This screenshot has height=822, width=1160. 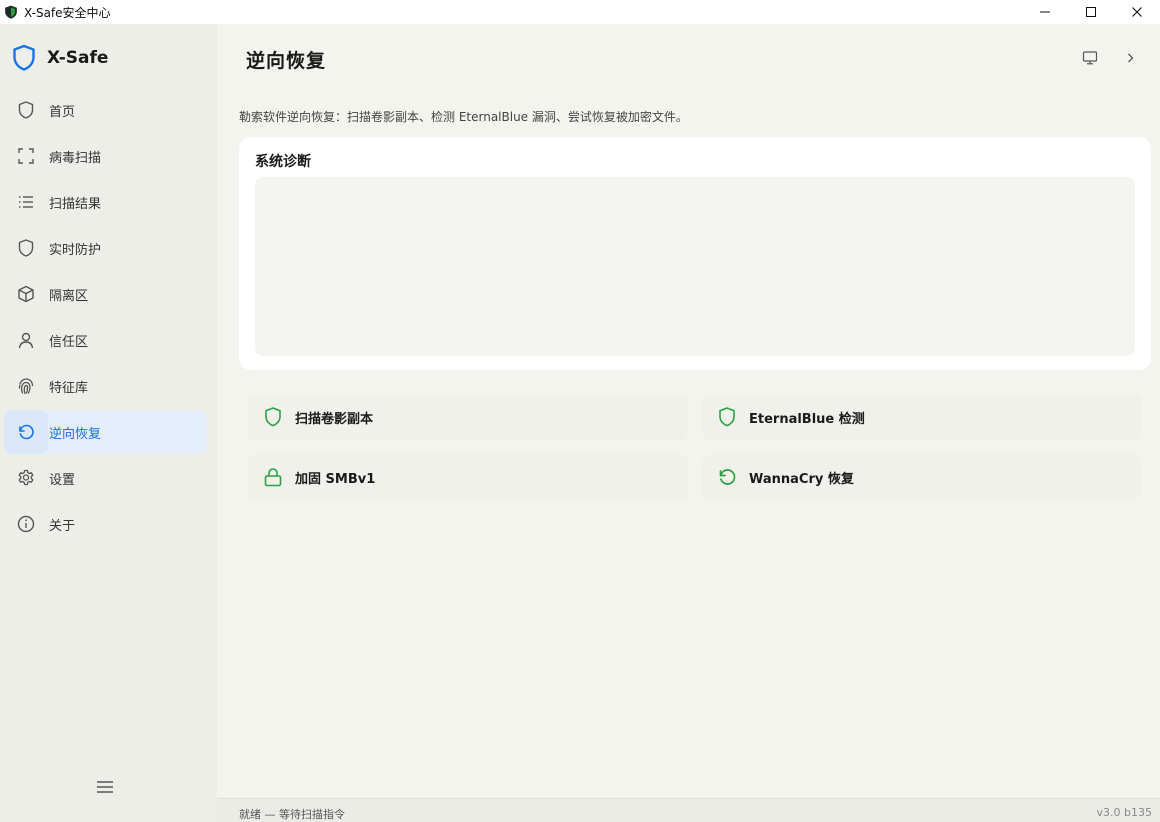 What do you see at coordinates (26, 156) in the screenshot?
I see `scan-frame-icon` at bounding box center [26, 156].